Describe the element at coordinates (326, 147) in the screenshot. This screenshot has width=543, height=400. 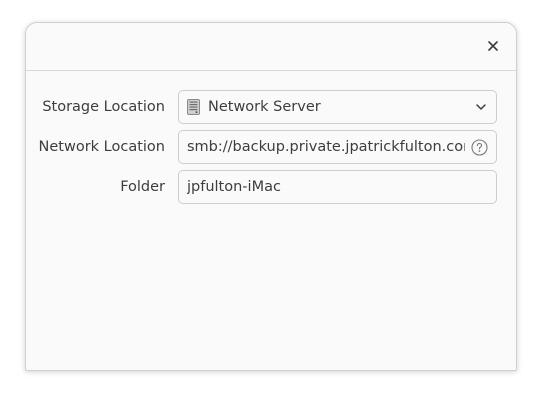
I see `network-location-value: smb://backup.private.jpatrickfulton.com/` at that location.